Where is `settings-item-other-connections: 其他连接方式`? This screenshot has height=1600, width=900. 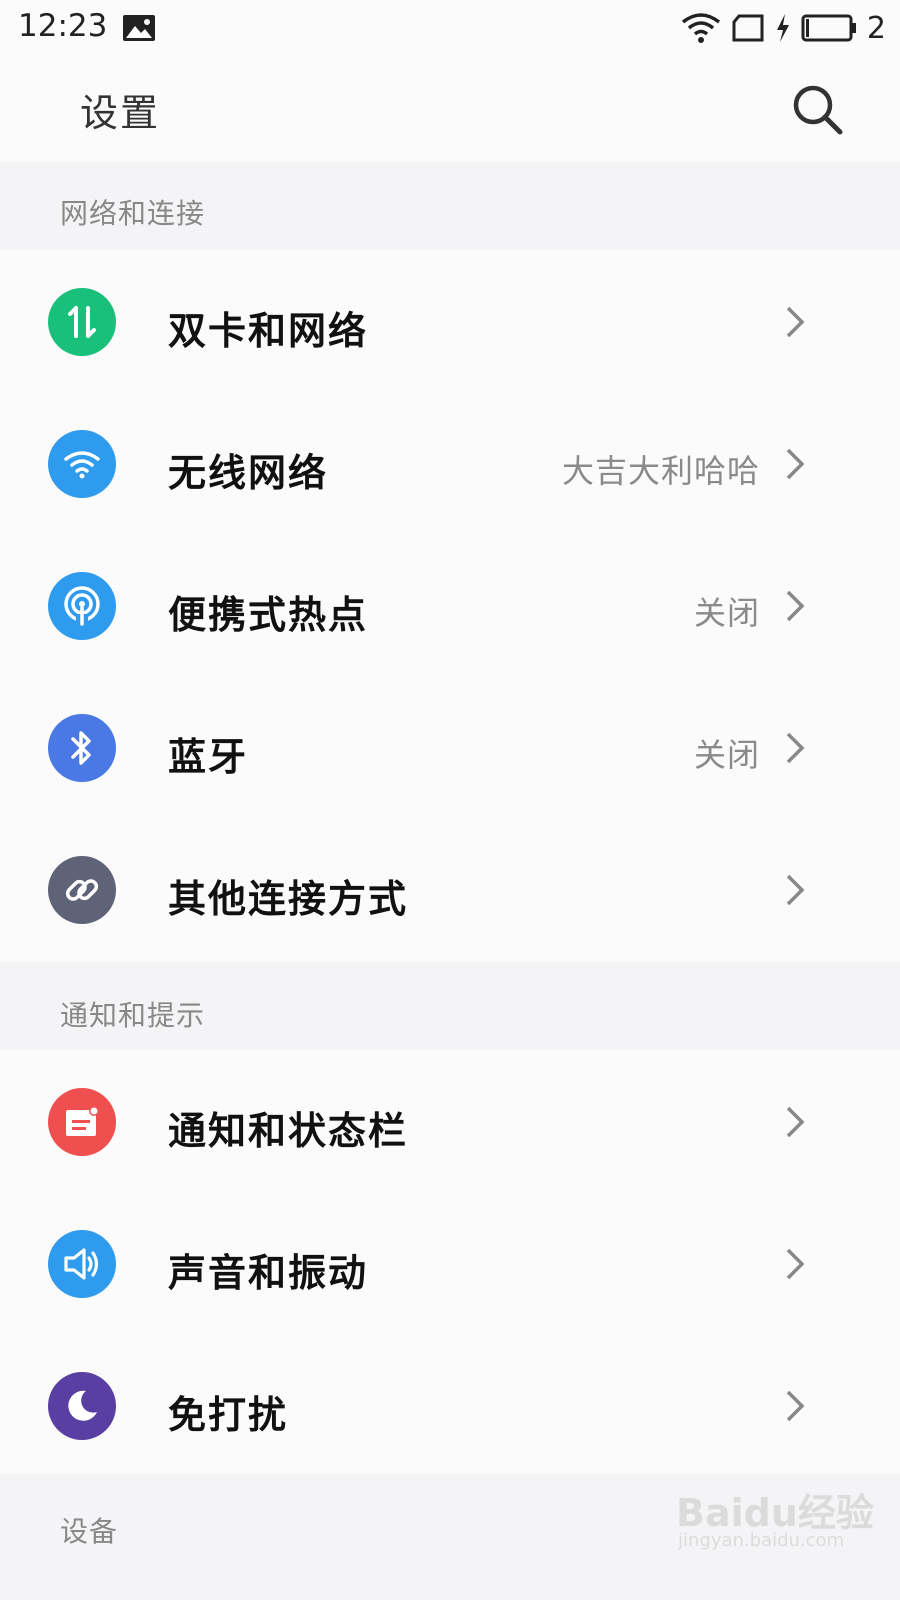
settings-item-other-connections: 其他连接方式 is located at coordinates (450, 890).